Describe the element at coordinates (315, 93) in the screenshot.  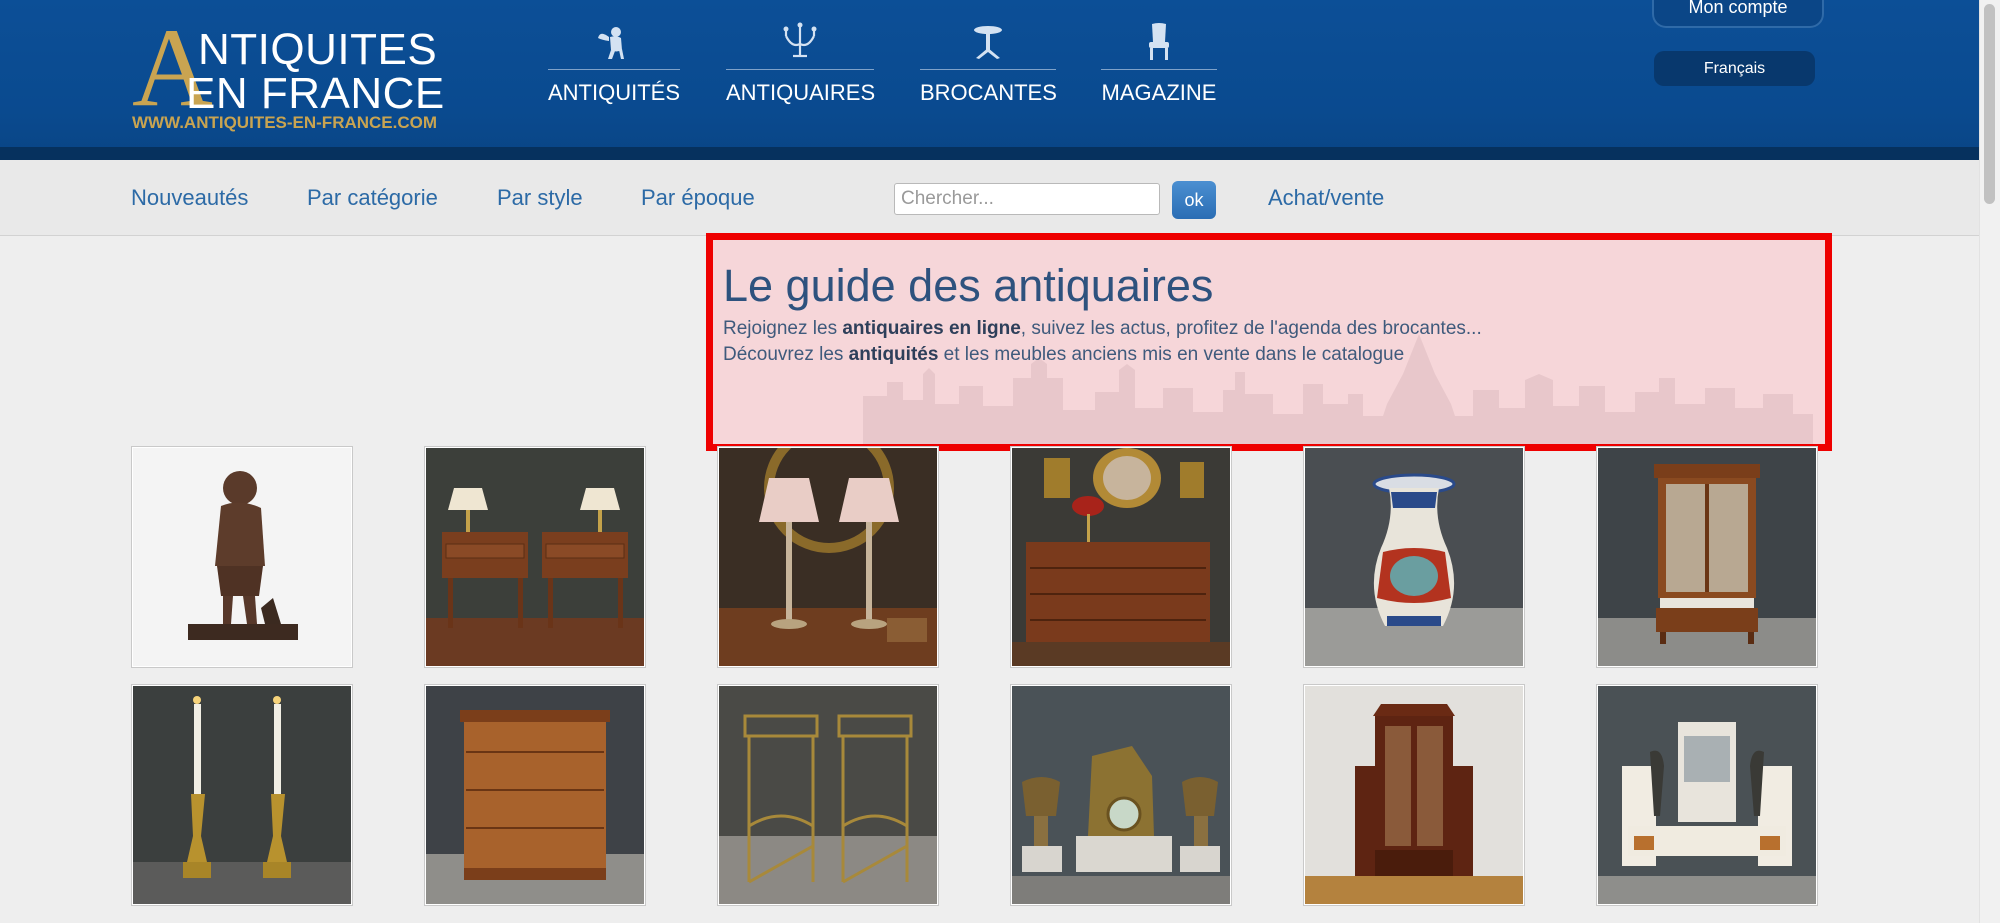
I see `logo-line-2: EN FRANCE` at that location.